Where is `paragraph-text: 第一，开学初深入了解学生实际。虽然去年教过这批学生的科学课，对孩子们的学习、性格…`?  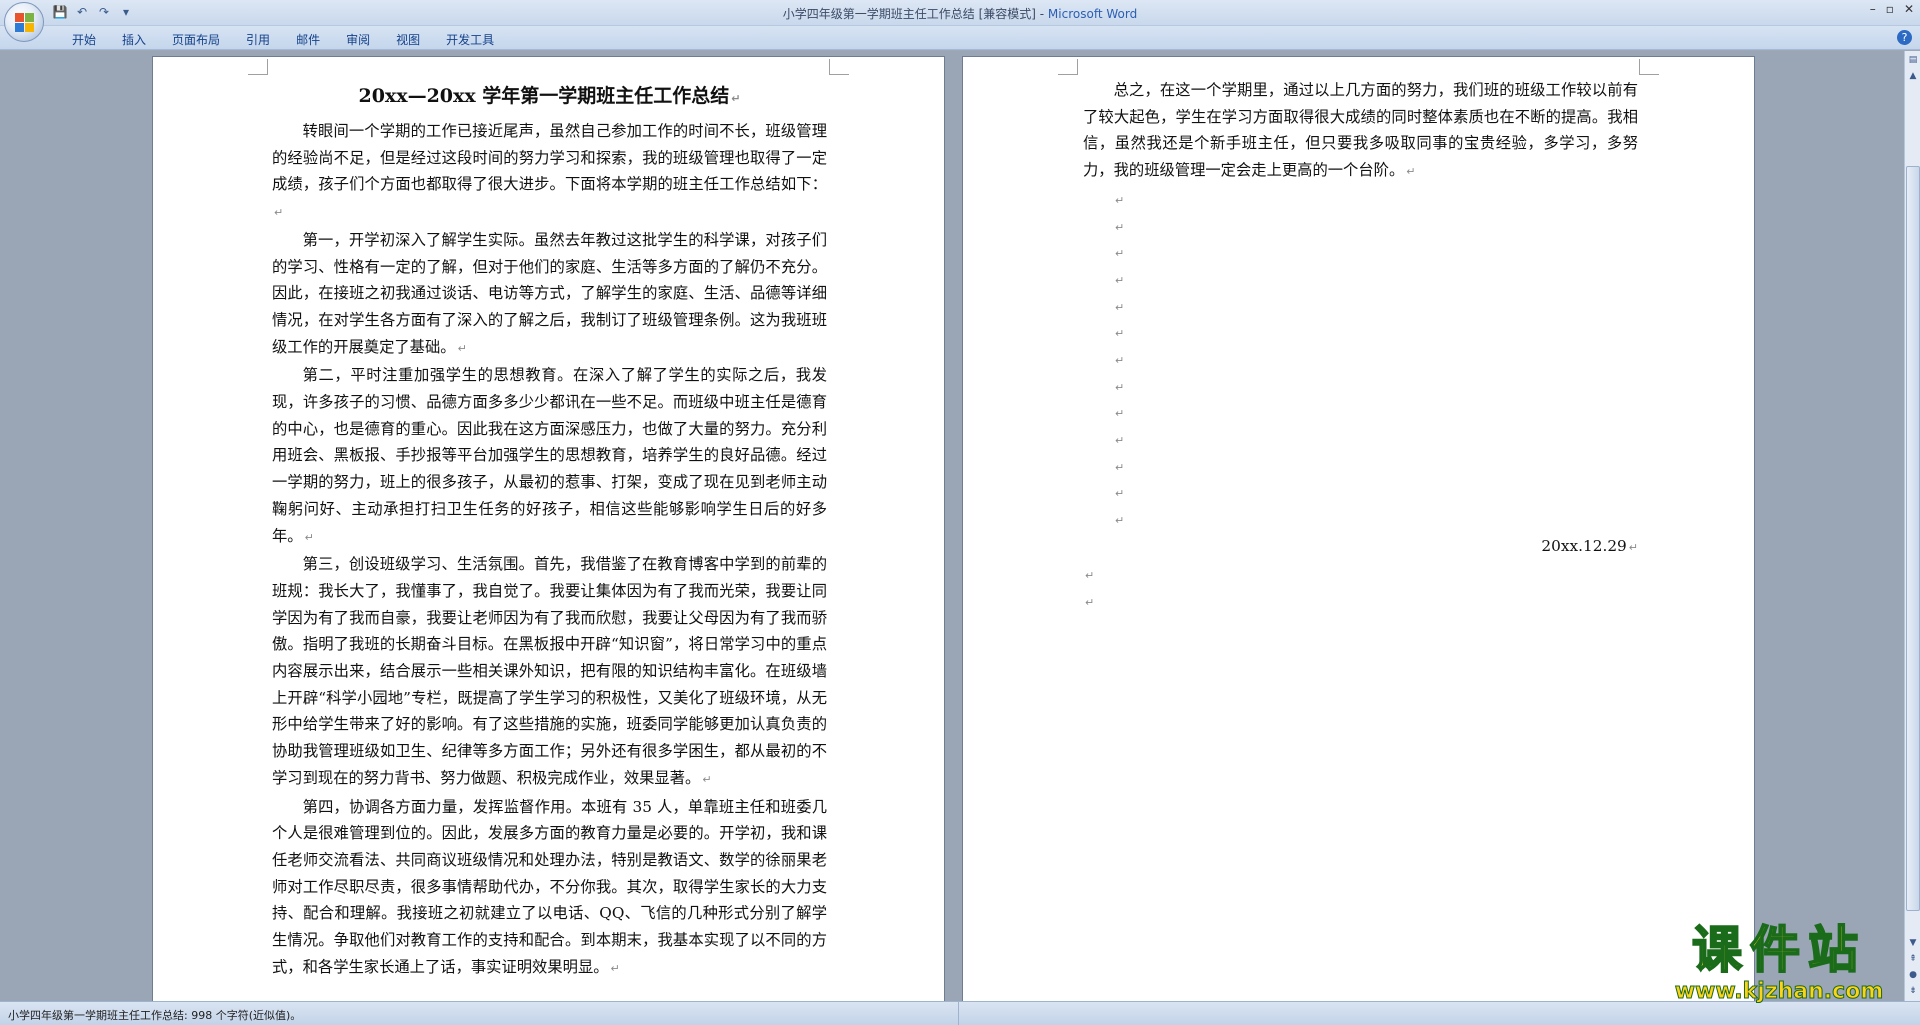
paragraph-text: 第一，开学初深入了解学生实际。虽然去年教过这批学生的科学课，对孩子们的学习、性格… is located at coordinates (549, 293).